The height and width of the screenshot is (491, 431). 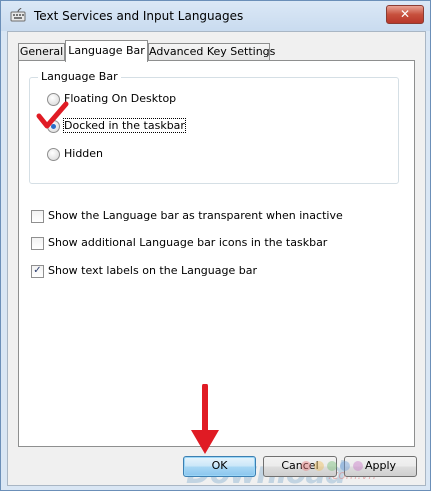 What do you see at coordinates (211, 52) in the screenshot?
I see `tab-advanced-key-settings: Advanced Key Settings` at bounding box center [211, 52].